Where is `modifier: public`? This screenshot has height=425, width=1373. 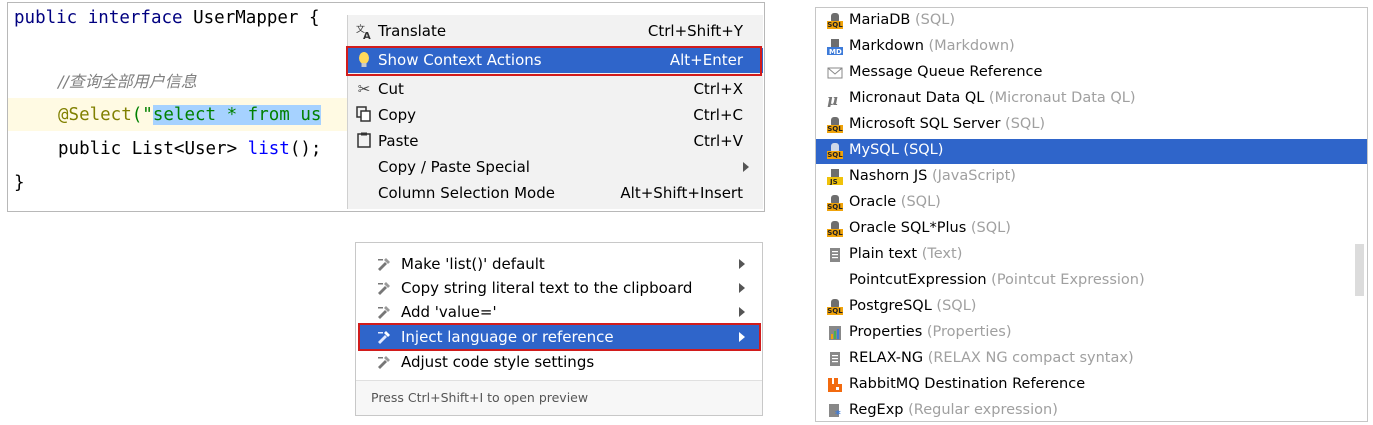 modifier: public is located at coordinates (95, 149).